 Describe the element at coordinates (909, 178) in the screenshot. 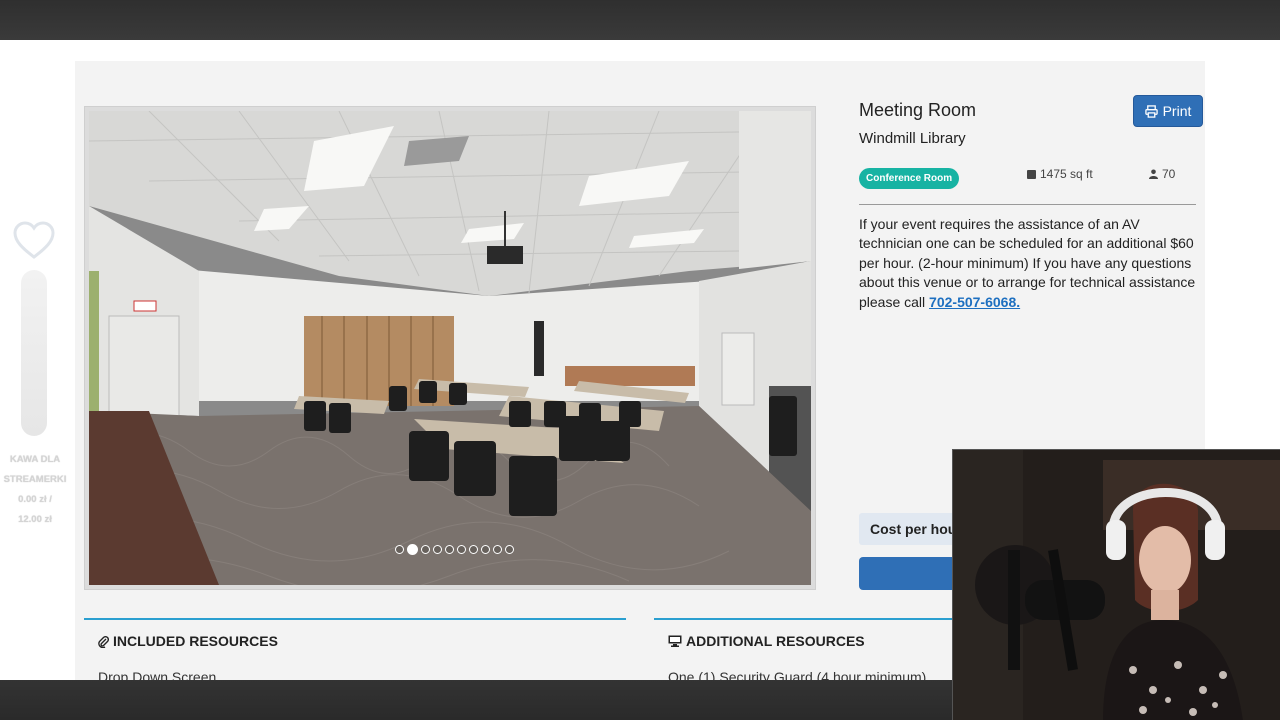

I see `venue-type-badge: Conference Room` at that location.